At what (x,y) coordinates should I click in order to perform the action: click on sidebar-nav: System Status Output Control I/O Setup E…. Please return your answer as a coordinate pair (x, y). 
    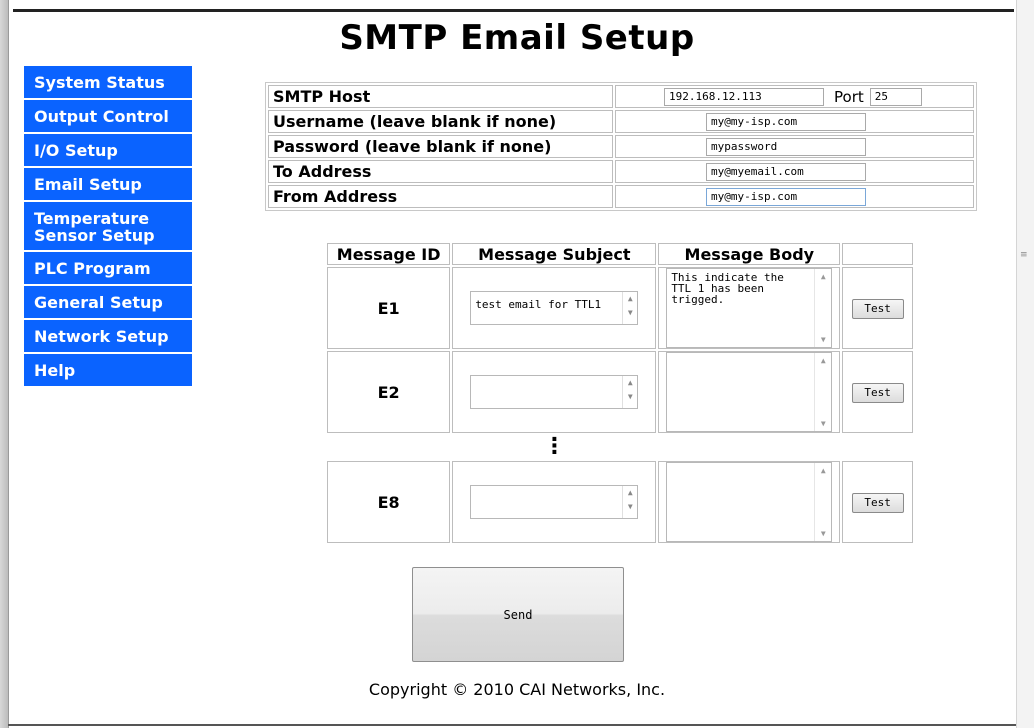
    Looking at the image, I should click on (108, 227).